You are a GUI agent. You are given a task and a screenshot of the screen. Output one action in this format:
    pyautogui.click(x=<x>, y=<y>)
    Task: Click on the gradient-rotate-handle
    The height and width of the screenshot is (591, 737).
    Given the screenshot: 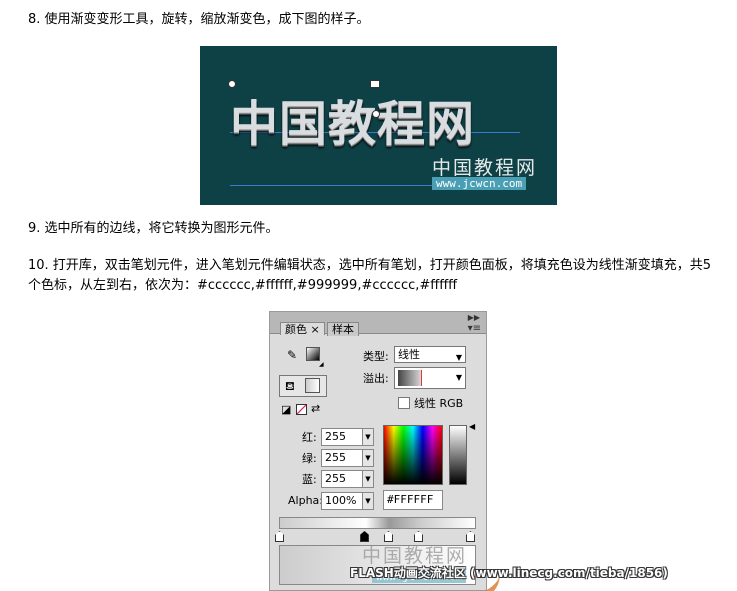 What is the action you would take?
    pyautogui.click(x=232, y=84)
    